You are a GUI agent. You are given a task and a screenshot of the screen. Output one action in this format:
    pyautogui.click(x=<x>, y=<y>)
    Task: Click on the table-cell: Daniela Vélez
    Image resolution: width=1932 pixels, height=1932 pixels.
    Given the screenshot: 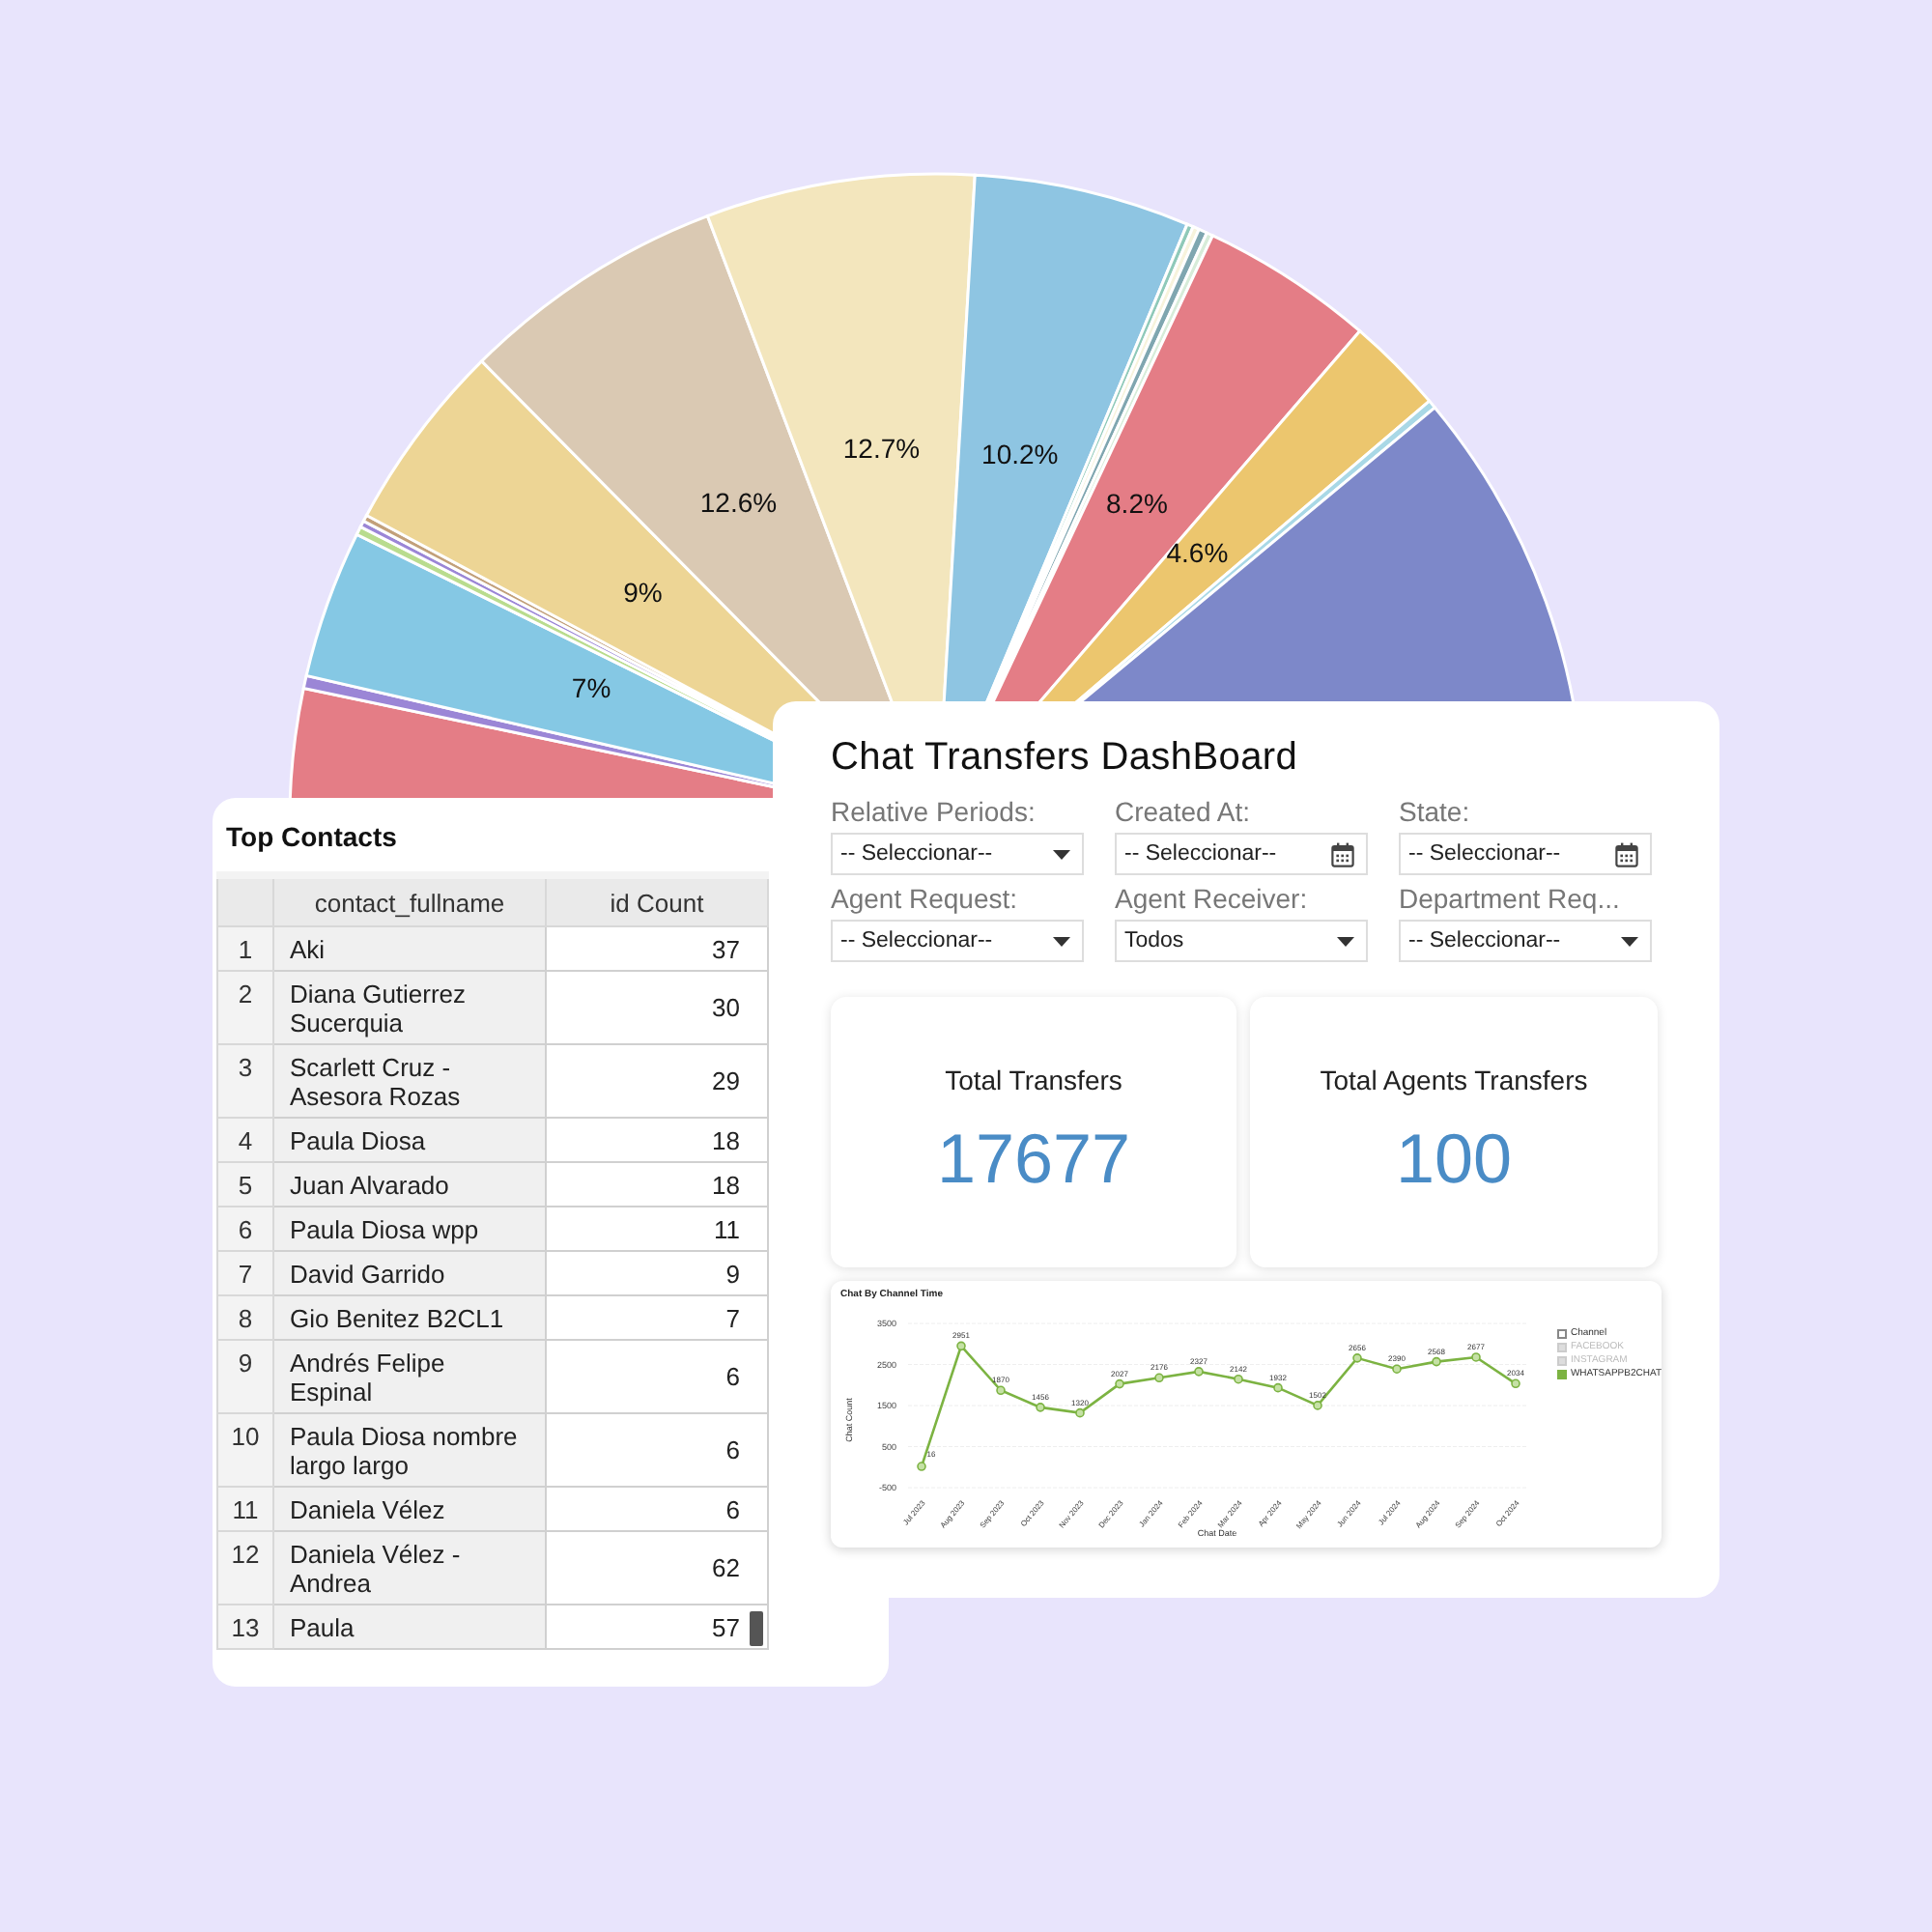 What is the action you would take?
    pyautogui.click(x=409, y=1509)
    